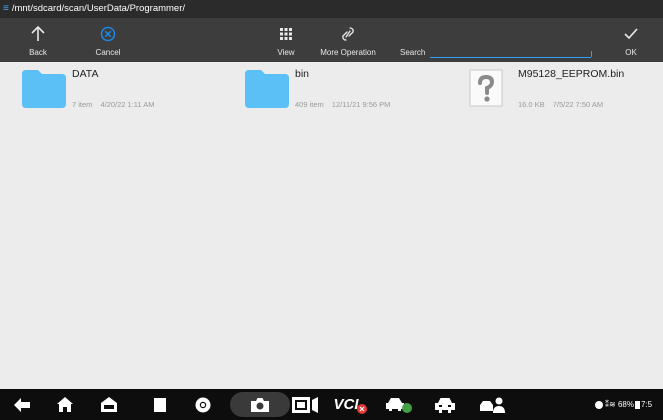 This screenshot has height=420, width=663. I want to click on system-nav-bar: VCI ⁑≋ 68% 7:5, so click(331, 404).